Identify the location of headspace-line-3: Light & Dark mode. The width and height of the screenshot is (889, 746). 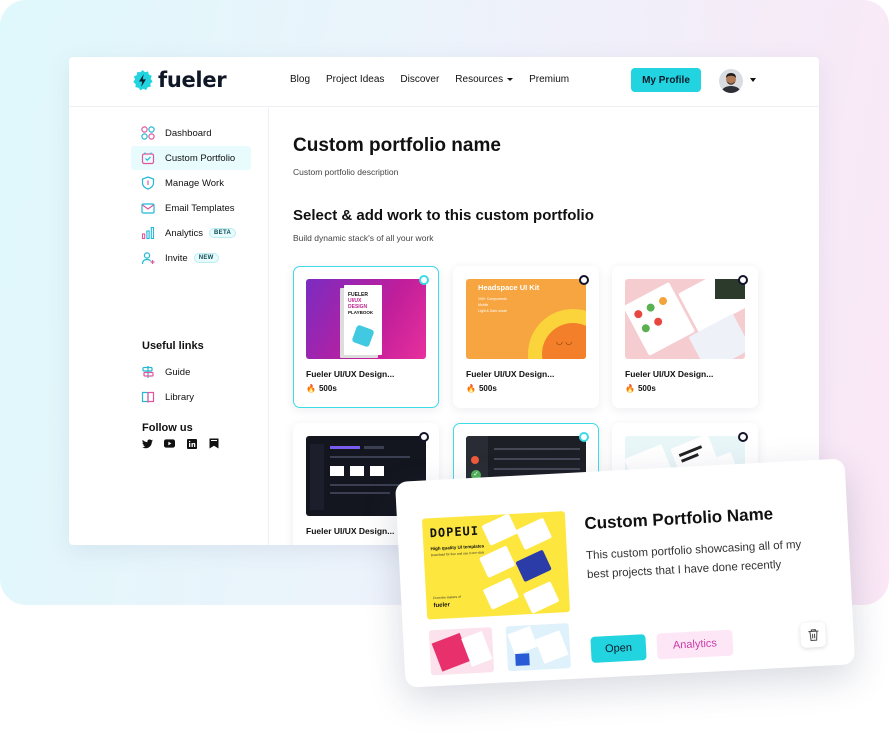
(492, 311).